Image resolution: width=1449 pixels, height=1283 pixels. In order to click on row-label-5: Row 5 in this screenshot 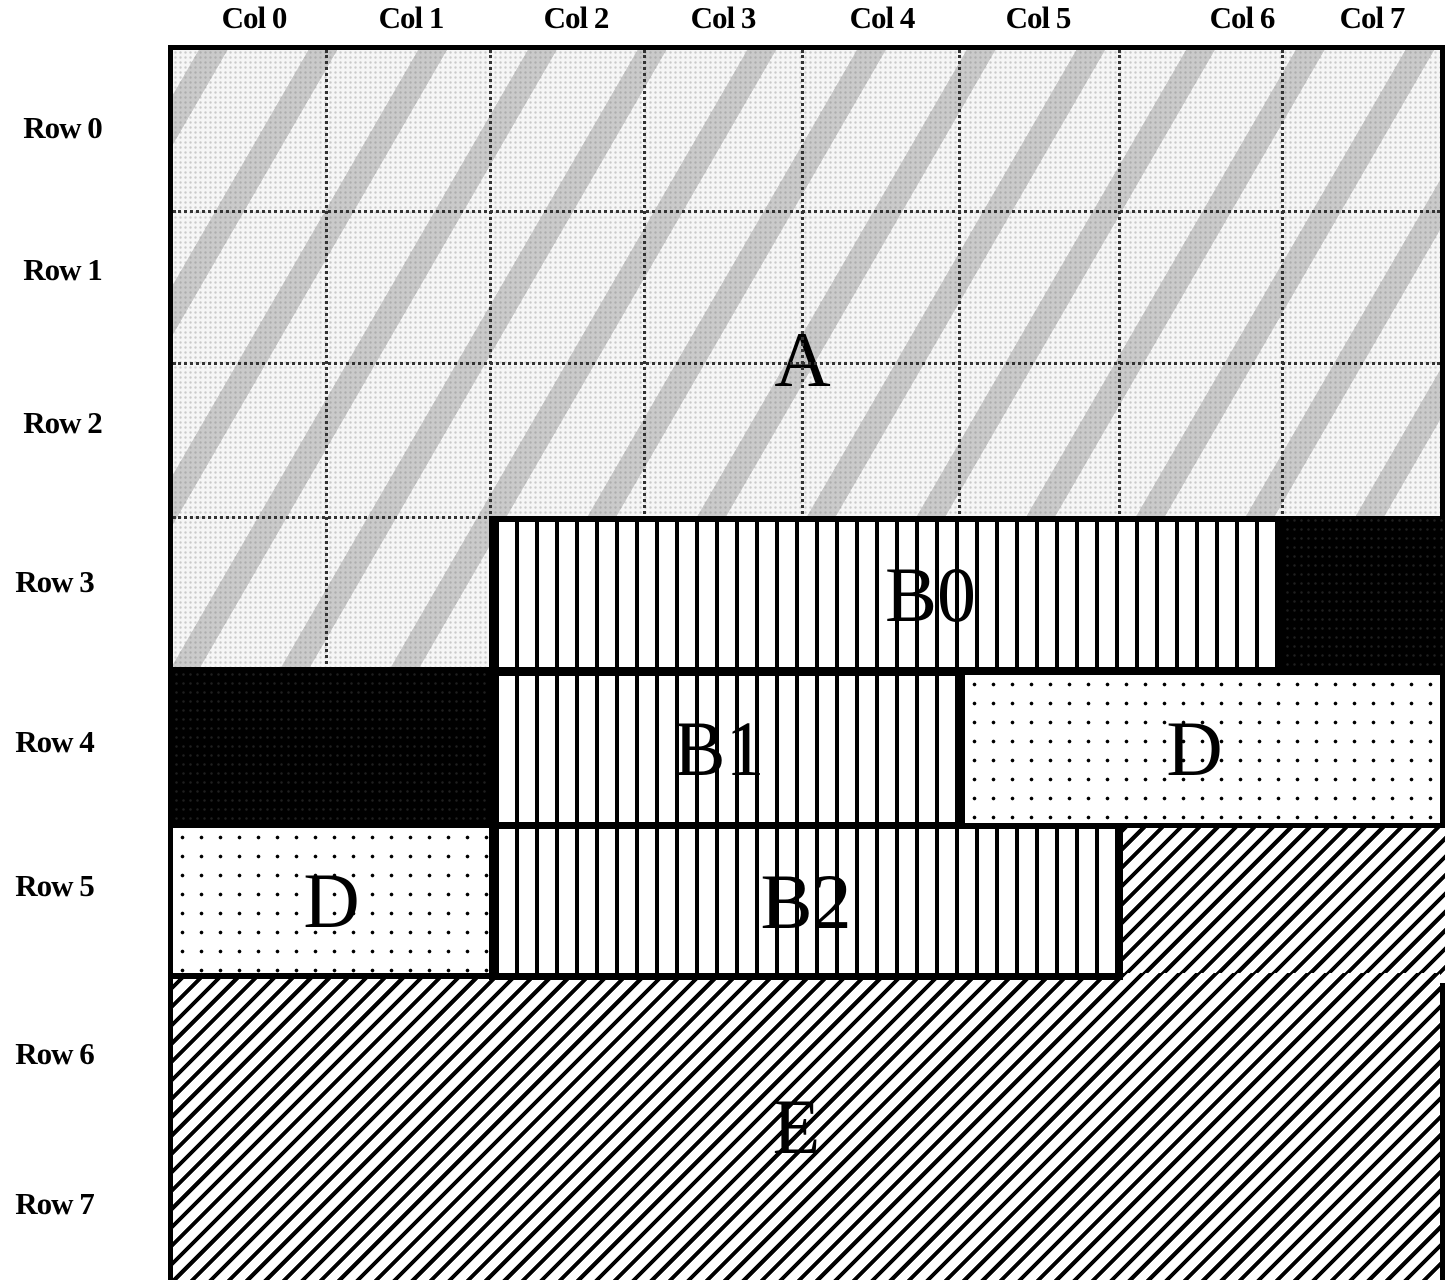, I will do `click(55, 885)`.